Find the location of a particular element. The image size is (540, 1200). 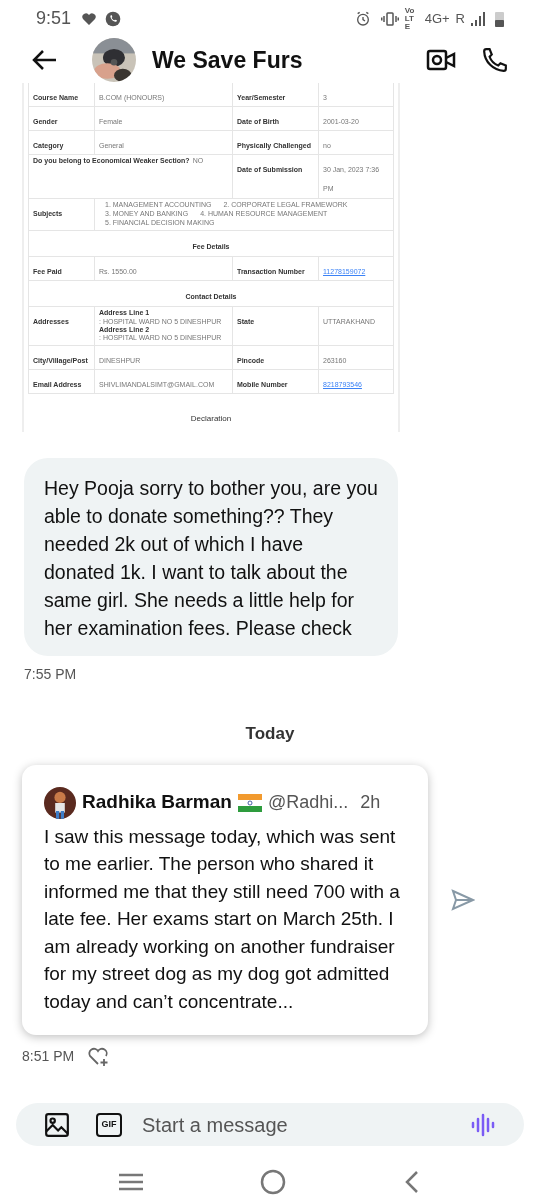

battery-icon is located at coordinates (499, 18).